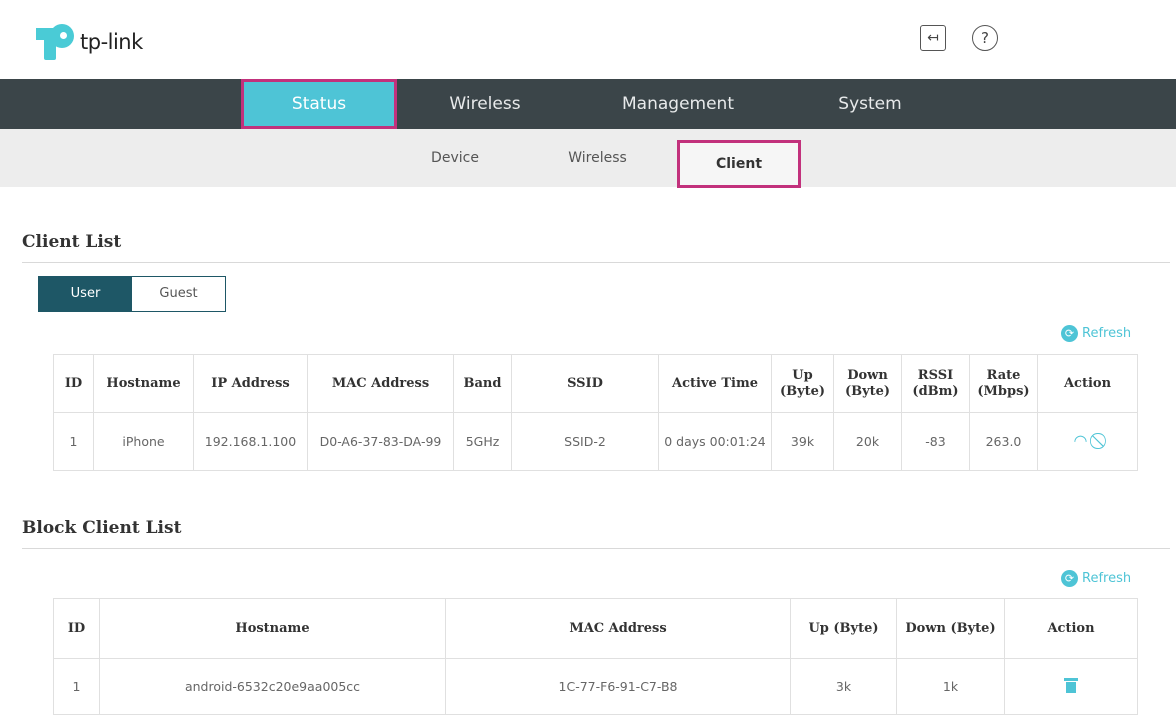 This screenshot has height=720, width=1176. Describe the element at coordinates (867, 441) in the screenshot. I see `cell-down: 20k` at that location.